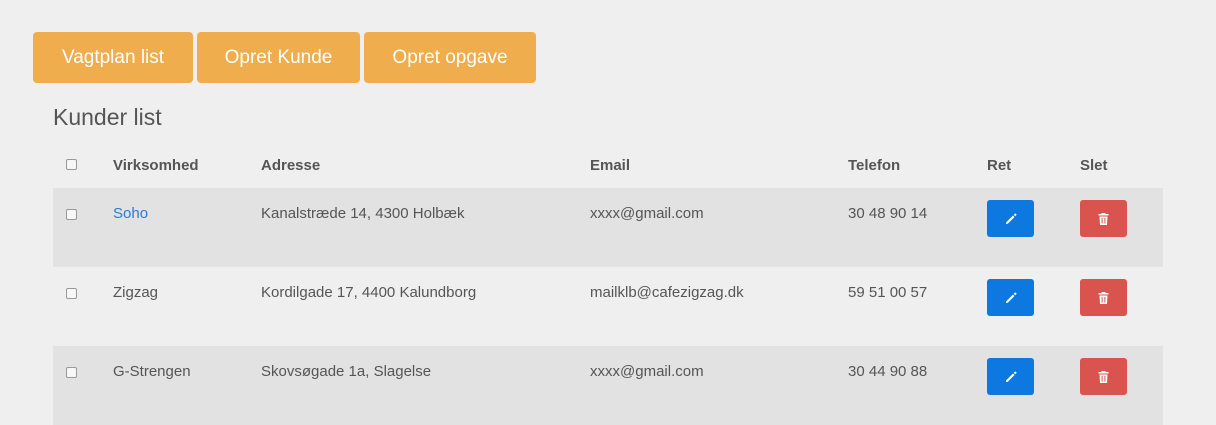  I want to click on header-delete: Slet, so click(1094, 165).